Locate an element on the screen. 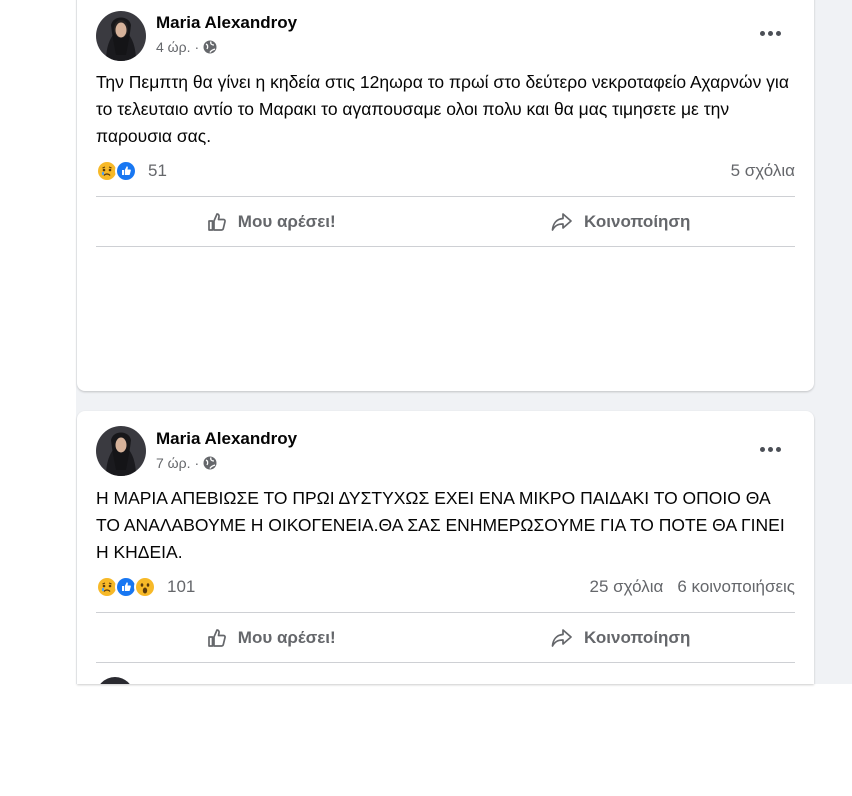 Image resolution: width=852 pixels, height=796 pixels. post-timestamp: 4 ώρ. is located at coordinates (173, 47).